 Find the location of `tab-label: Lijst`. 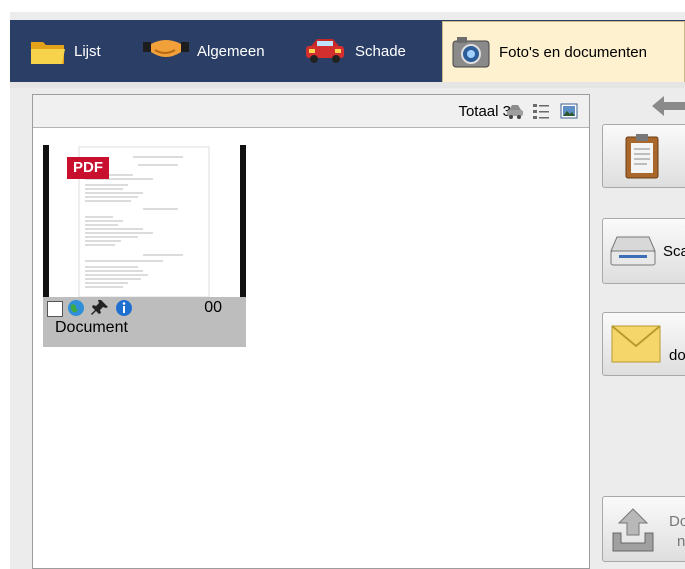

tab-label: Lijst is located at coordinates (87, 51).